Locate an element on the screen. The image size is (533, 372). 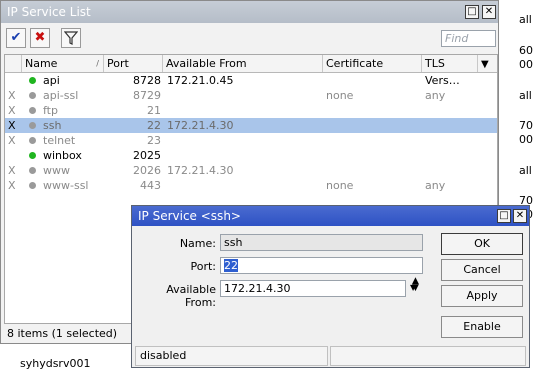
table-cell-name: ftp is located at coordinates (50, 110).